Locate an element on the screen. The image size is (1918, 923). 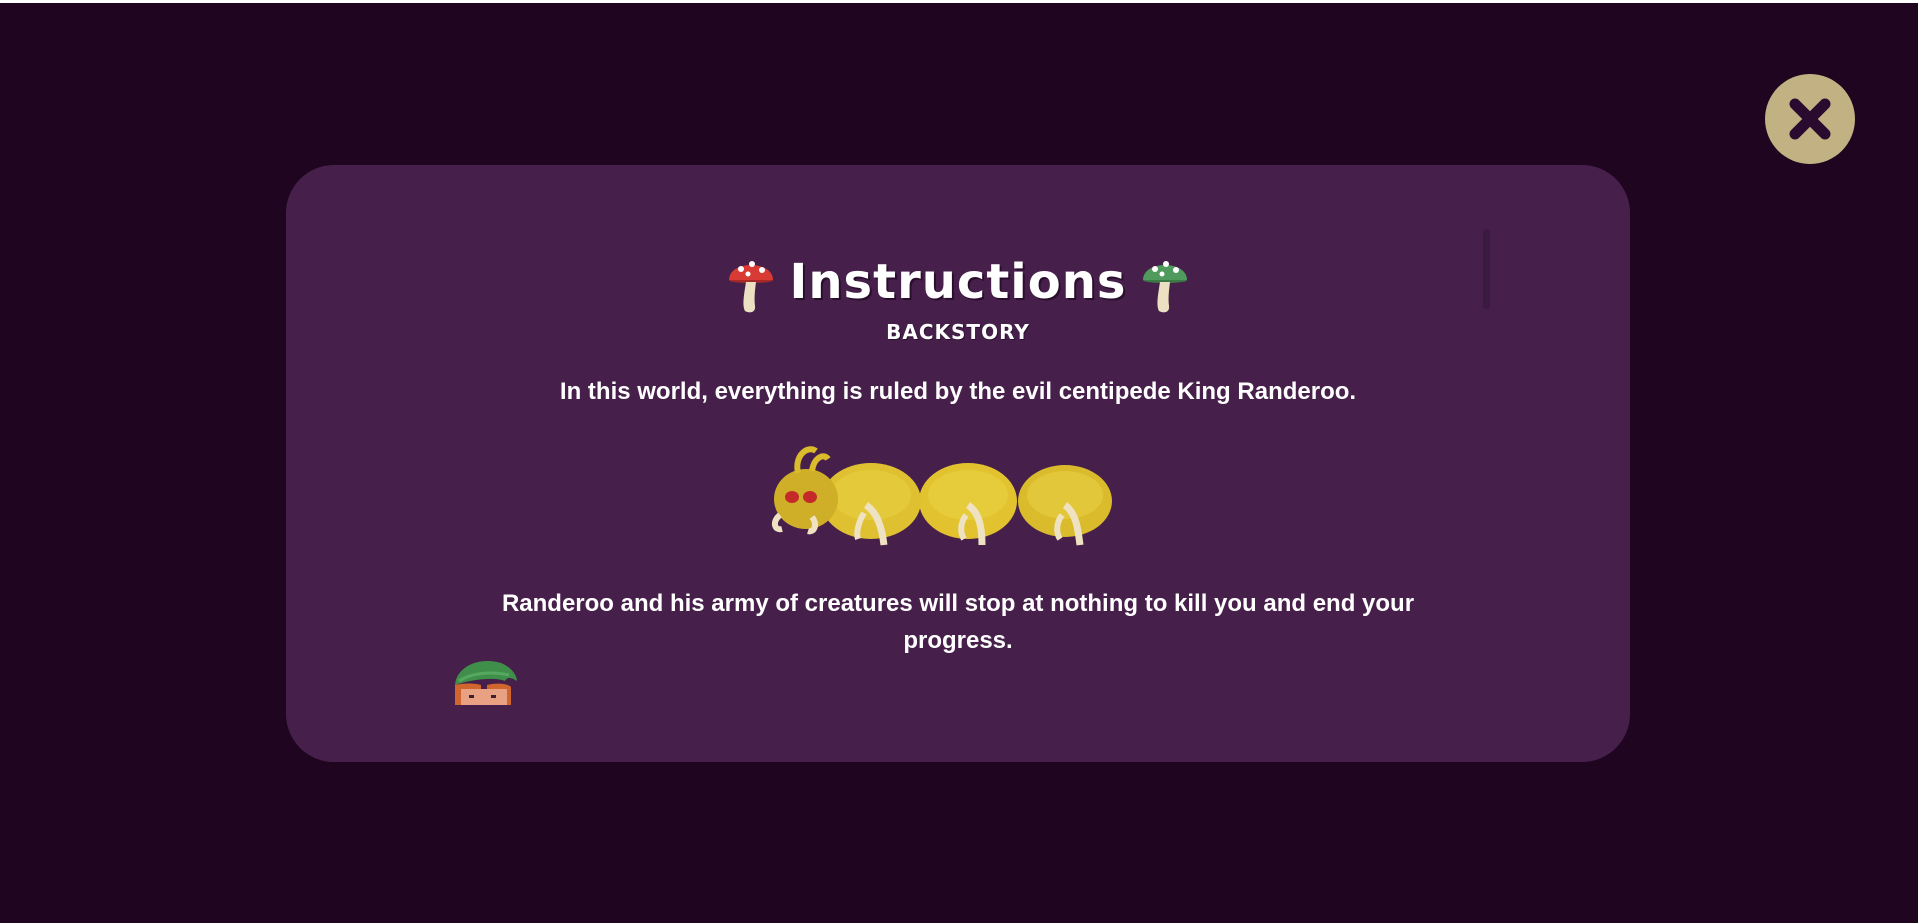
close-button is located at coordinates (1810, 119).